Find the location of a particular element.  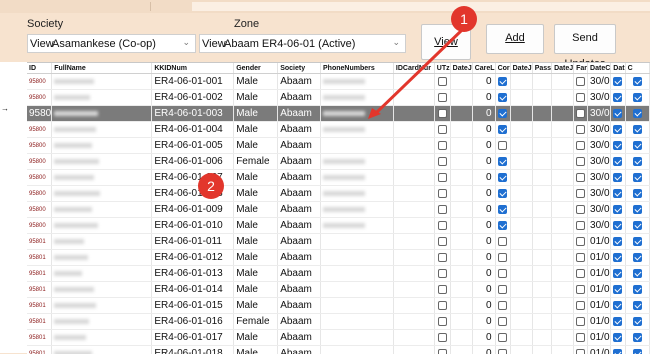

annotation-arrow-line is located at coordinates (419, 71).